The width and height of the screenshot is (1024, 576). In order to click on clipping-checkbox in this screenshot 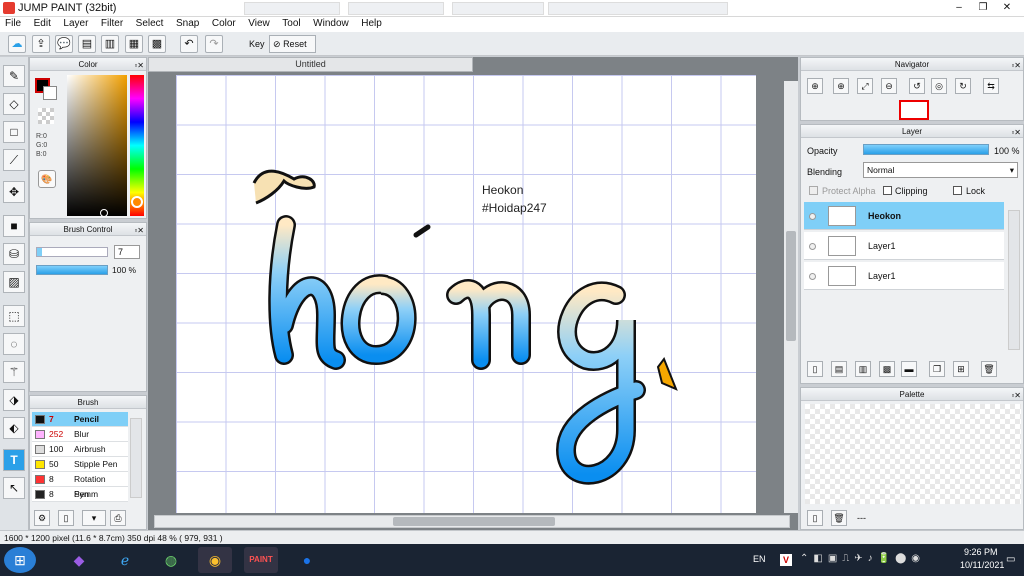, I will do `click(887, 190)`.